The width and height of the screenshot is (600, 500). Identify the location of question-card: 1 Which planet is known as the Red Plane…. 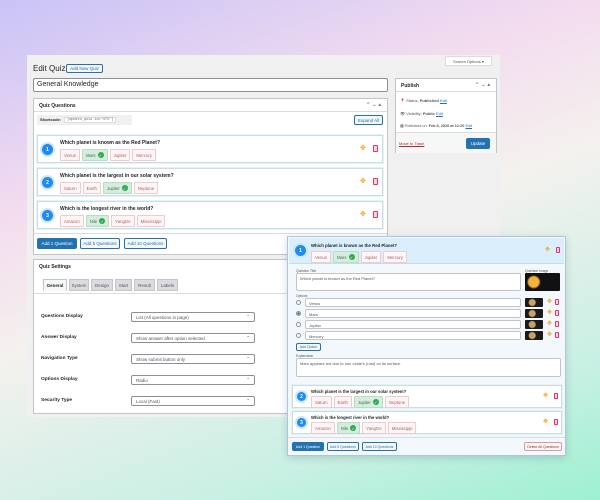
(210, 149).